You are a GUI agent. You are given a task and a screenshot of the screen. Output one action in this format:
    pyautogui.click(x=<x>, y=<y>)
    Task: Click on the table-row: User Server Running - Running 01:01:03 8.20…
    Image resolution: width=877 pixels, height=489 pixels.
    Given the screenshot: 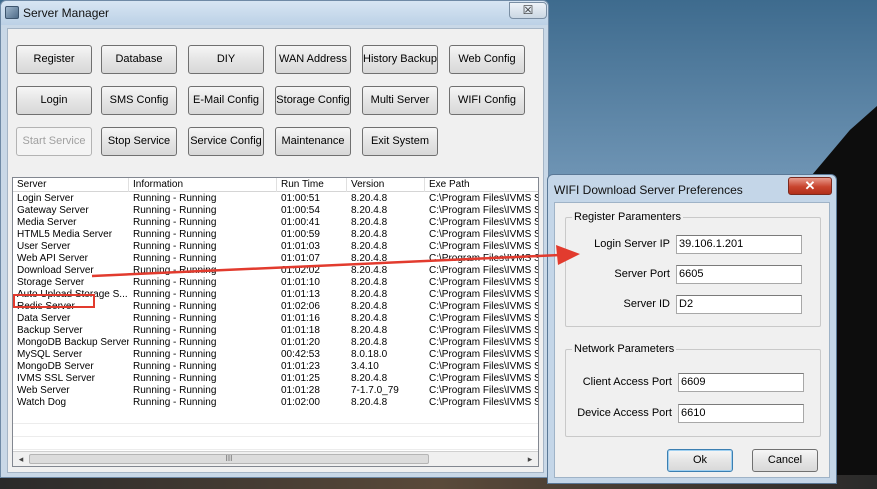 What is the action you would take?
    pyautogui.click(x=275, y=247)
    